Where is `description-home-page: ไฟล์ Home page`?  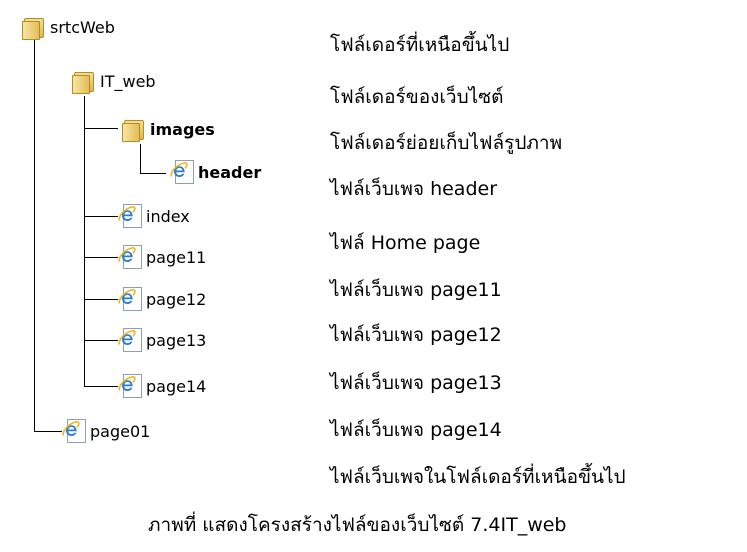 description-home-page: ไฟล์ Home page is located at coordinates (405, 243).